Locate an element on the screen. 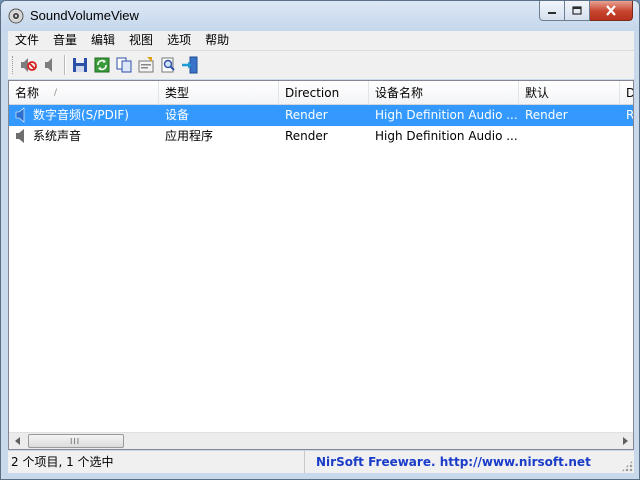  window-title: SoundVolumeView is located at coordinates (84, 15).